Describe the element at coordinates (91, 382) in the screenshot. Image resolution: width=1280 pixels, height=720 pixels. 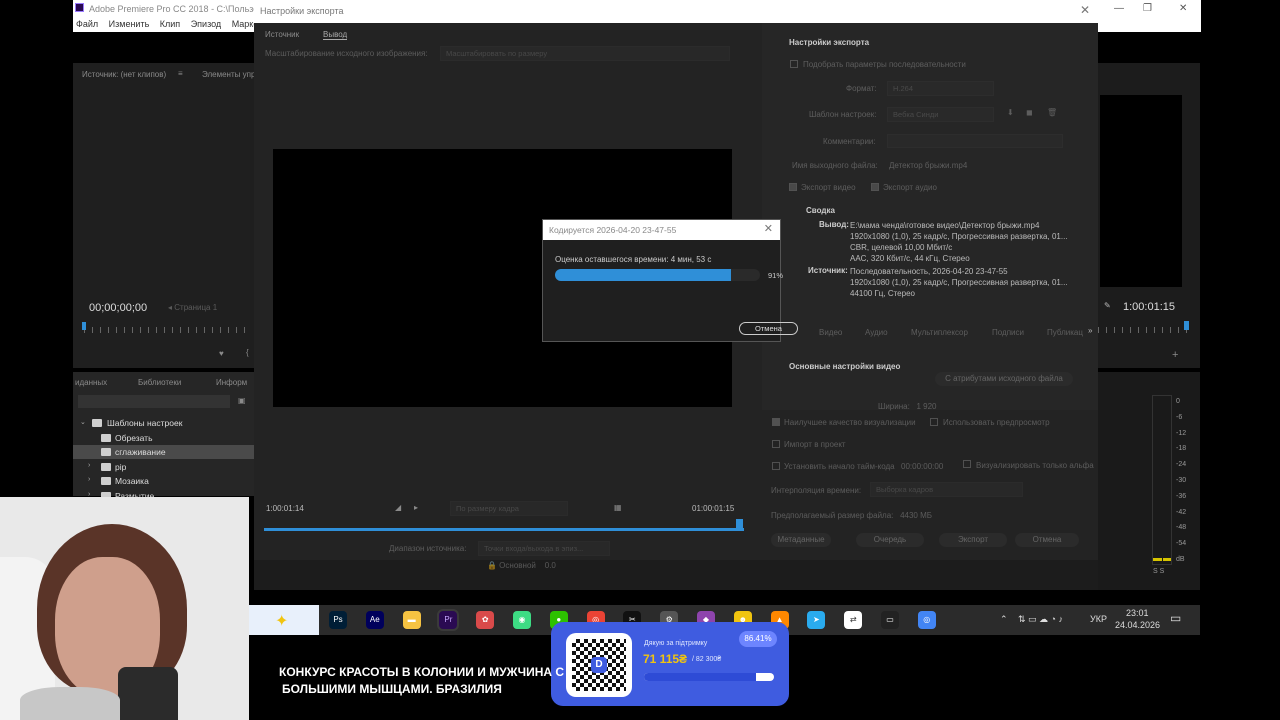
I see `metadata-tab: иданных` at that location.